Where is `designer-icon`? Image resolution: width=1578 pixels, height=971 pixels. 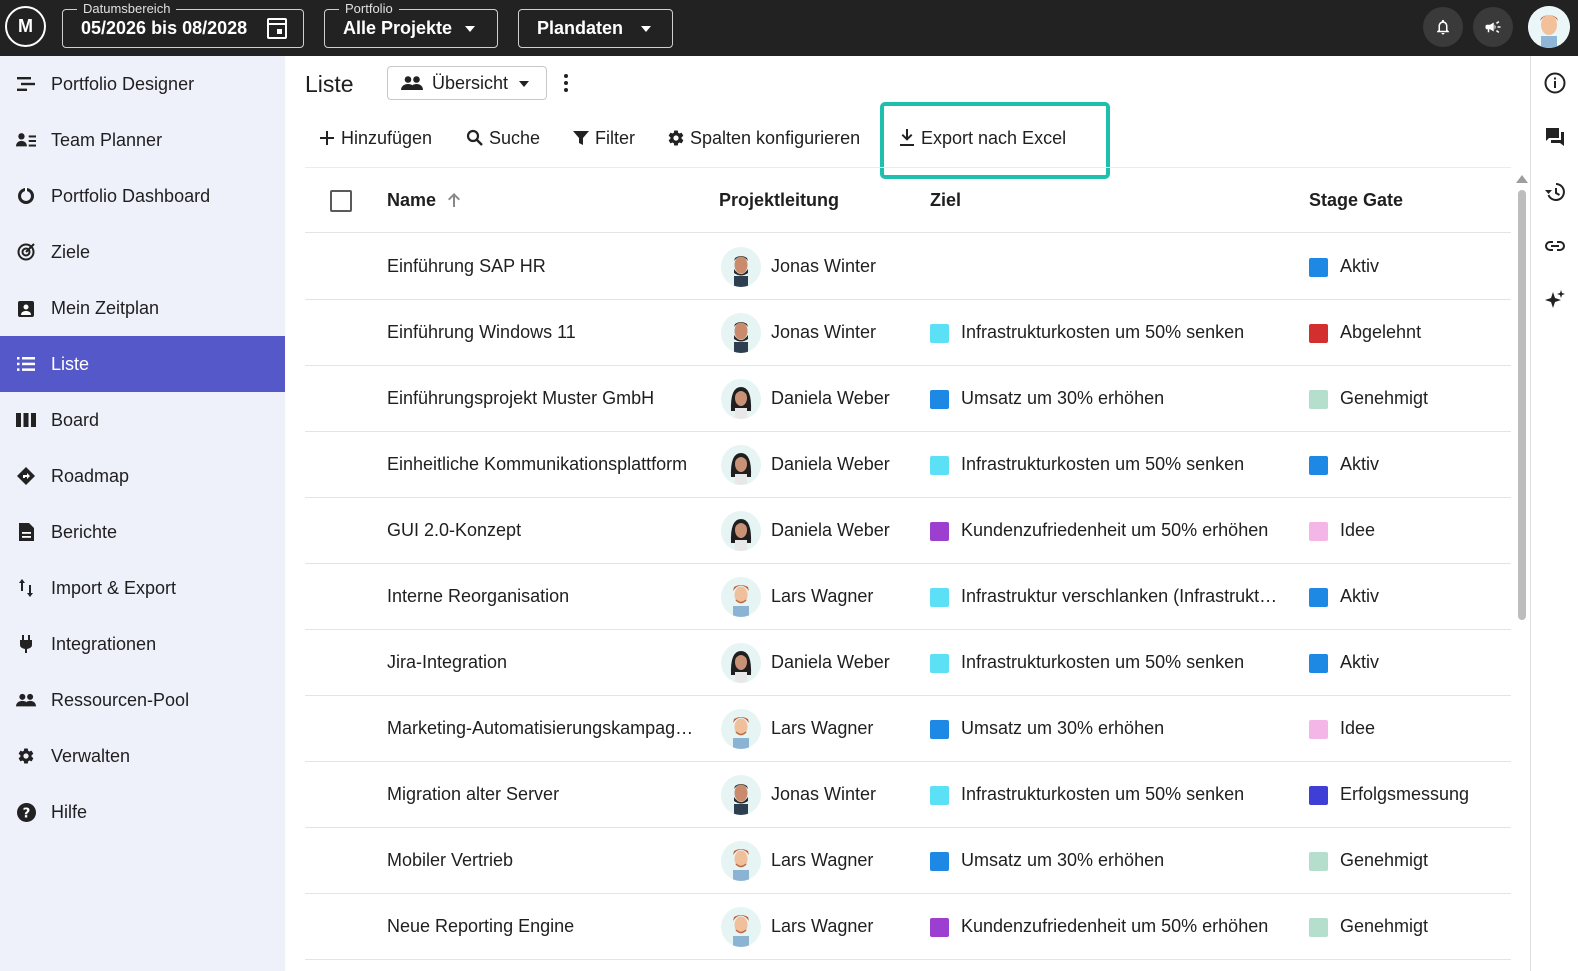
designer-icon is located at coordinates (26, 84).